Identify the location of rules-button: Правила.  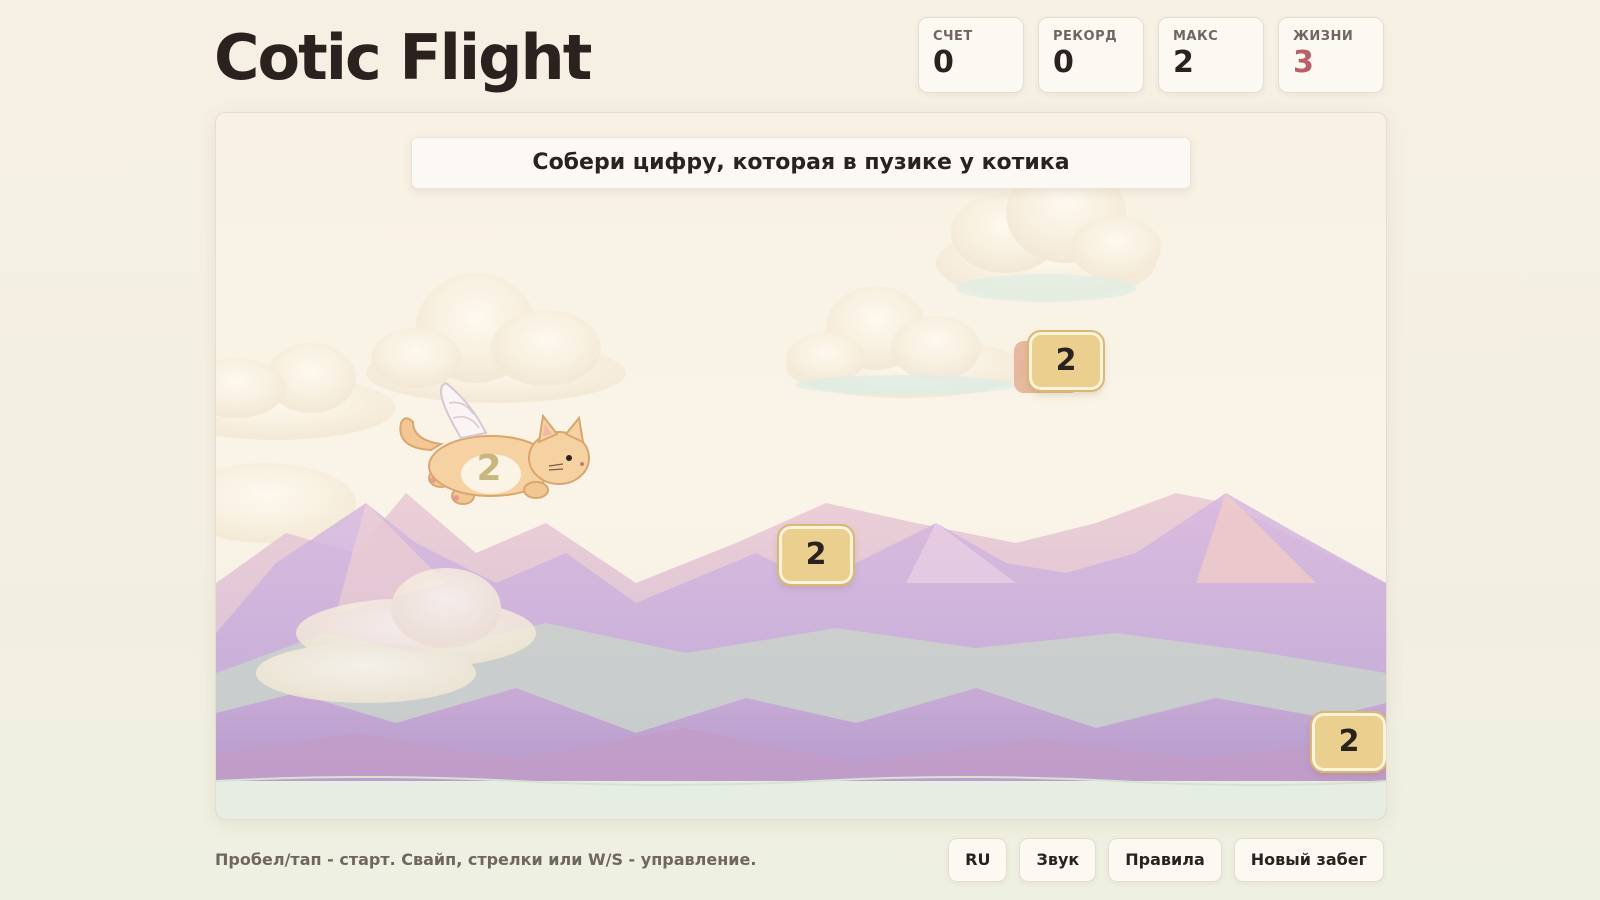
(1165, 860).